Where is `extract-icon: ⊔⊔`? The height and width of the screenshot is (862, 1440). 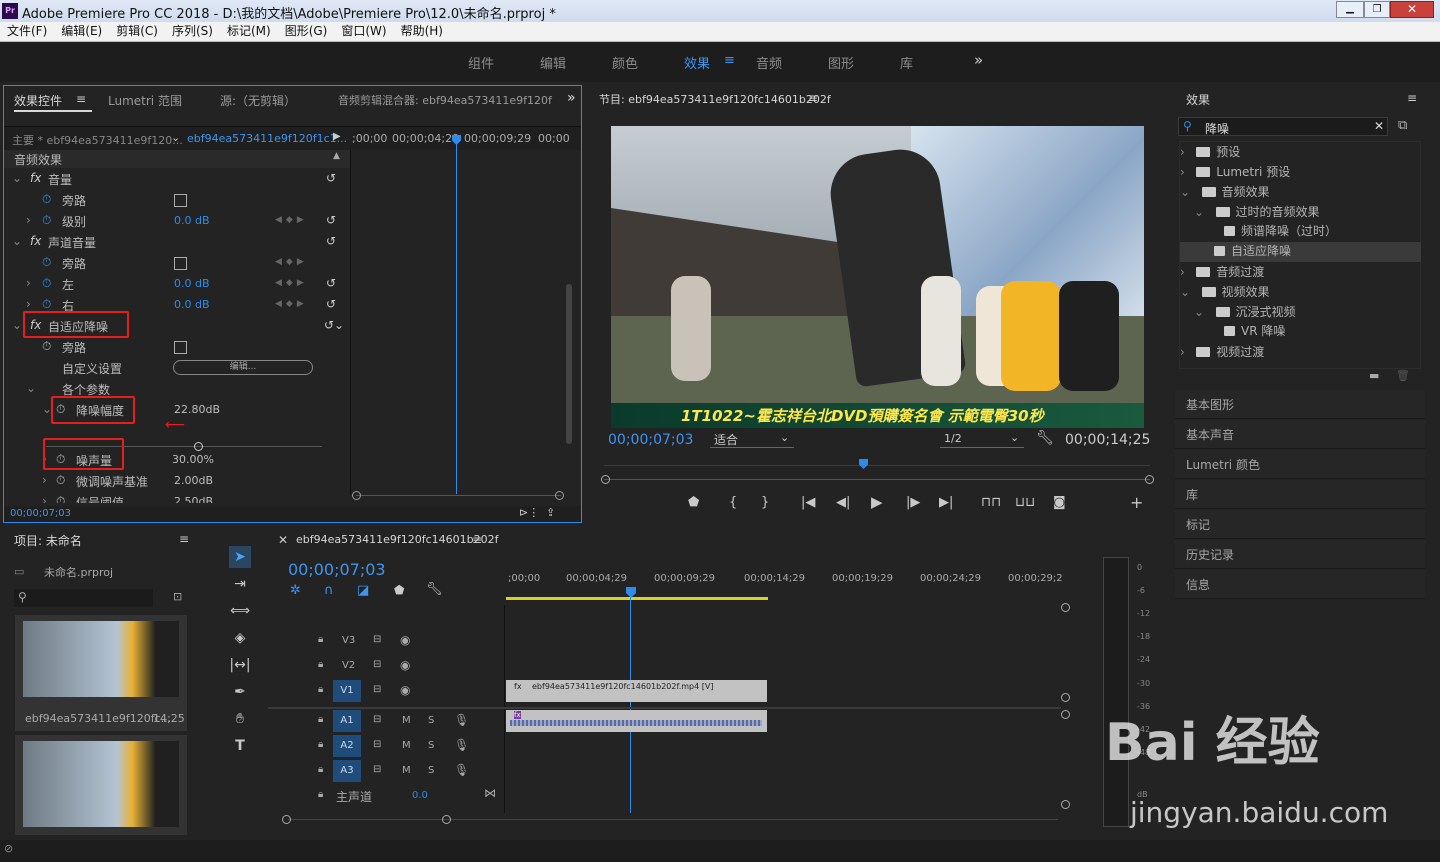 extract-icon: ⊔⊔ is located at coordinates (1025, 502).